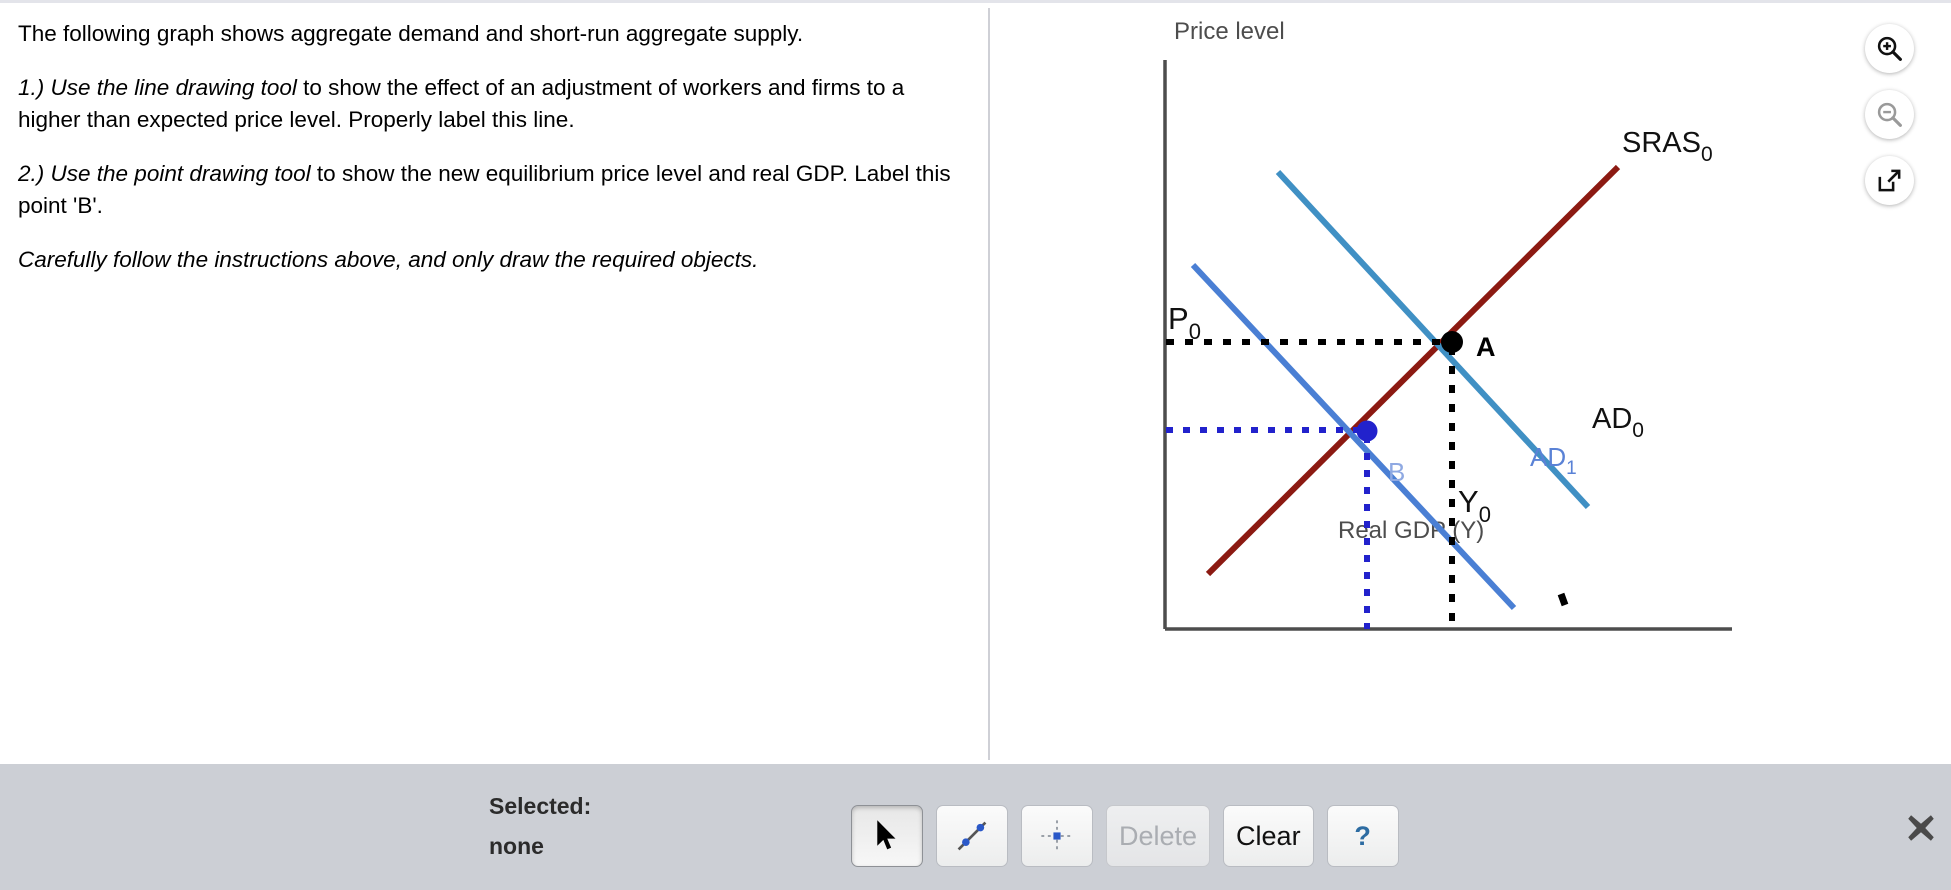  I want to click on y-axis-title: Price level, so click(1229, 31).